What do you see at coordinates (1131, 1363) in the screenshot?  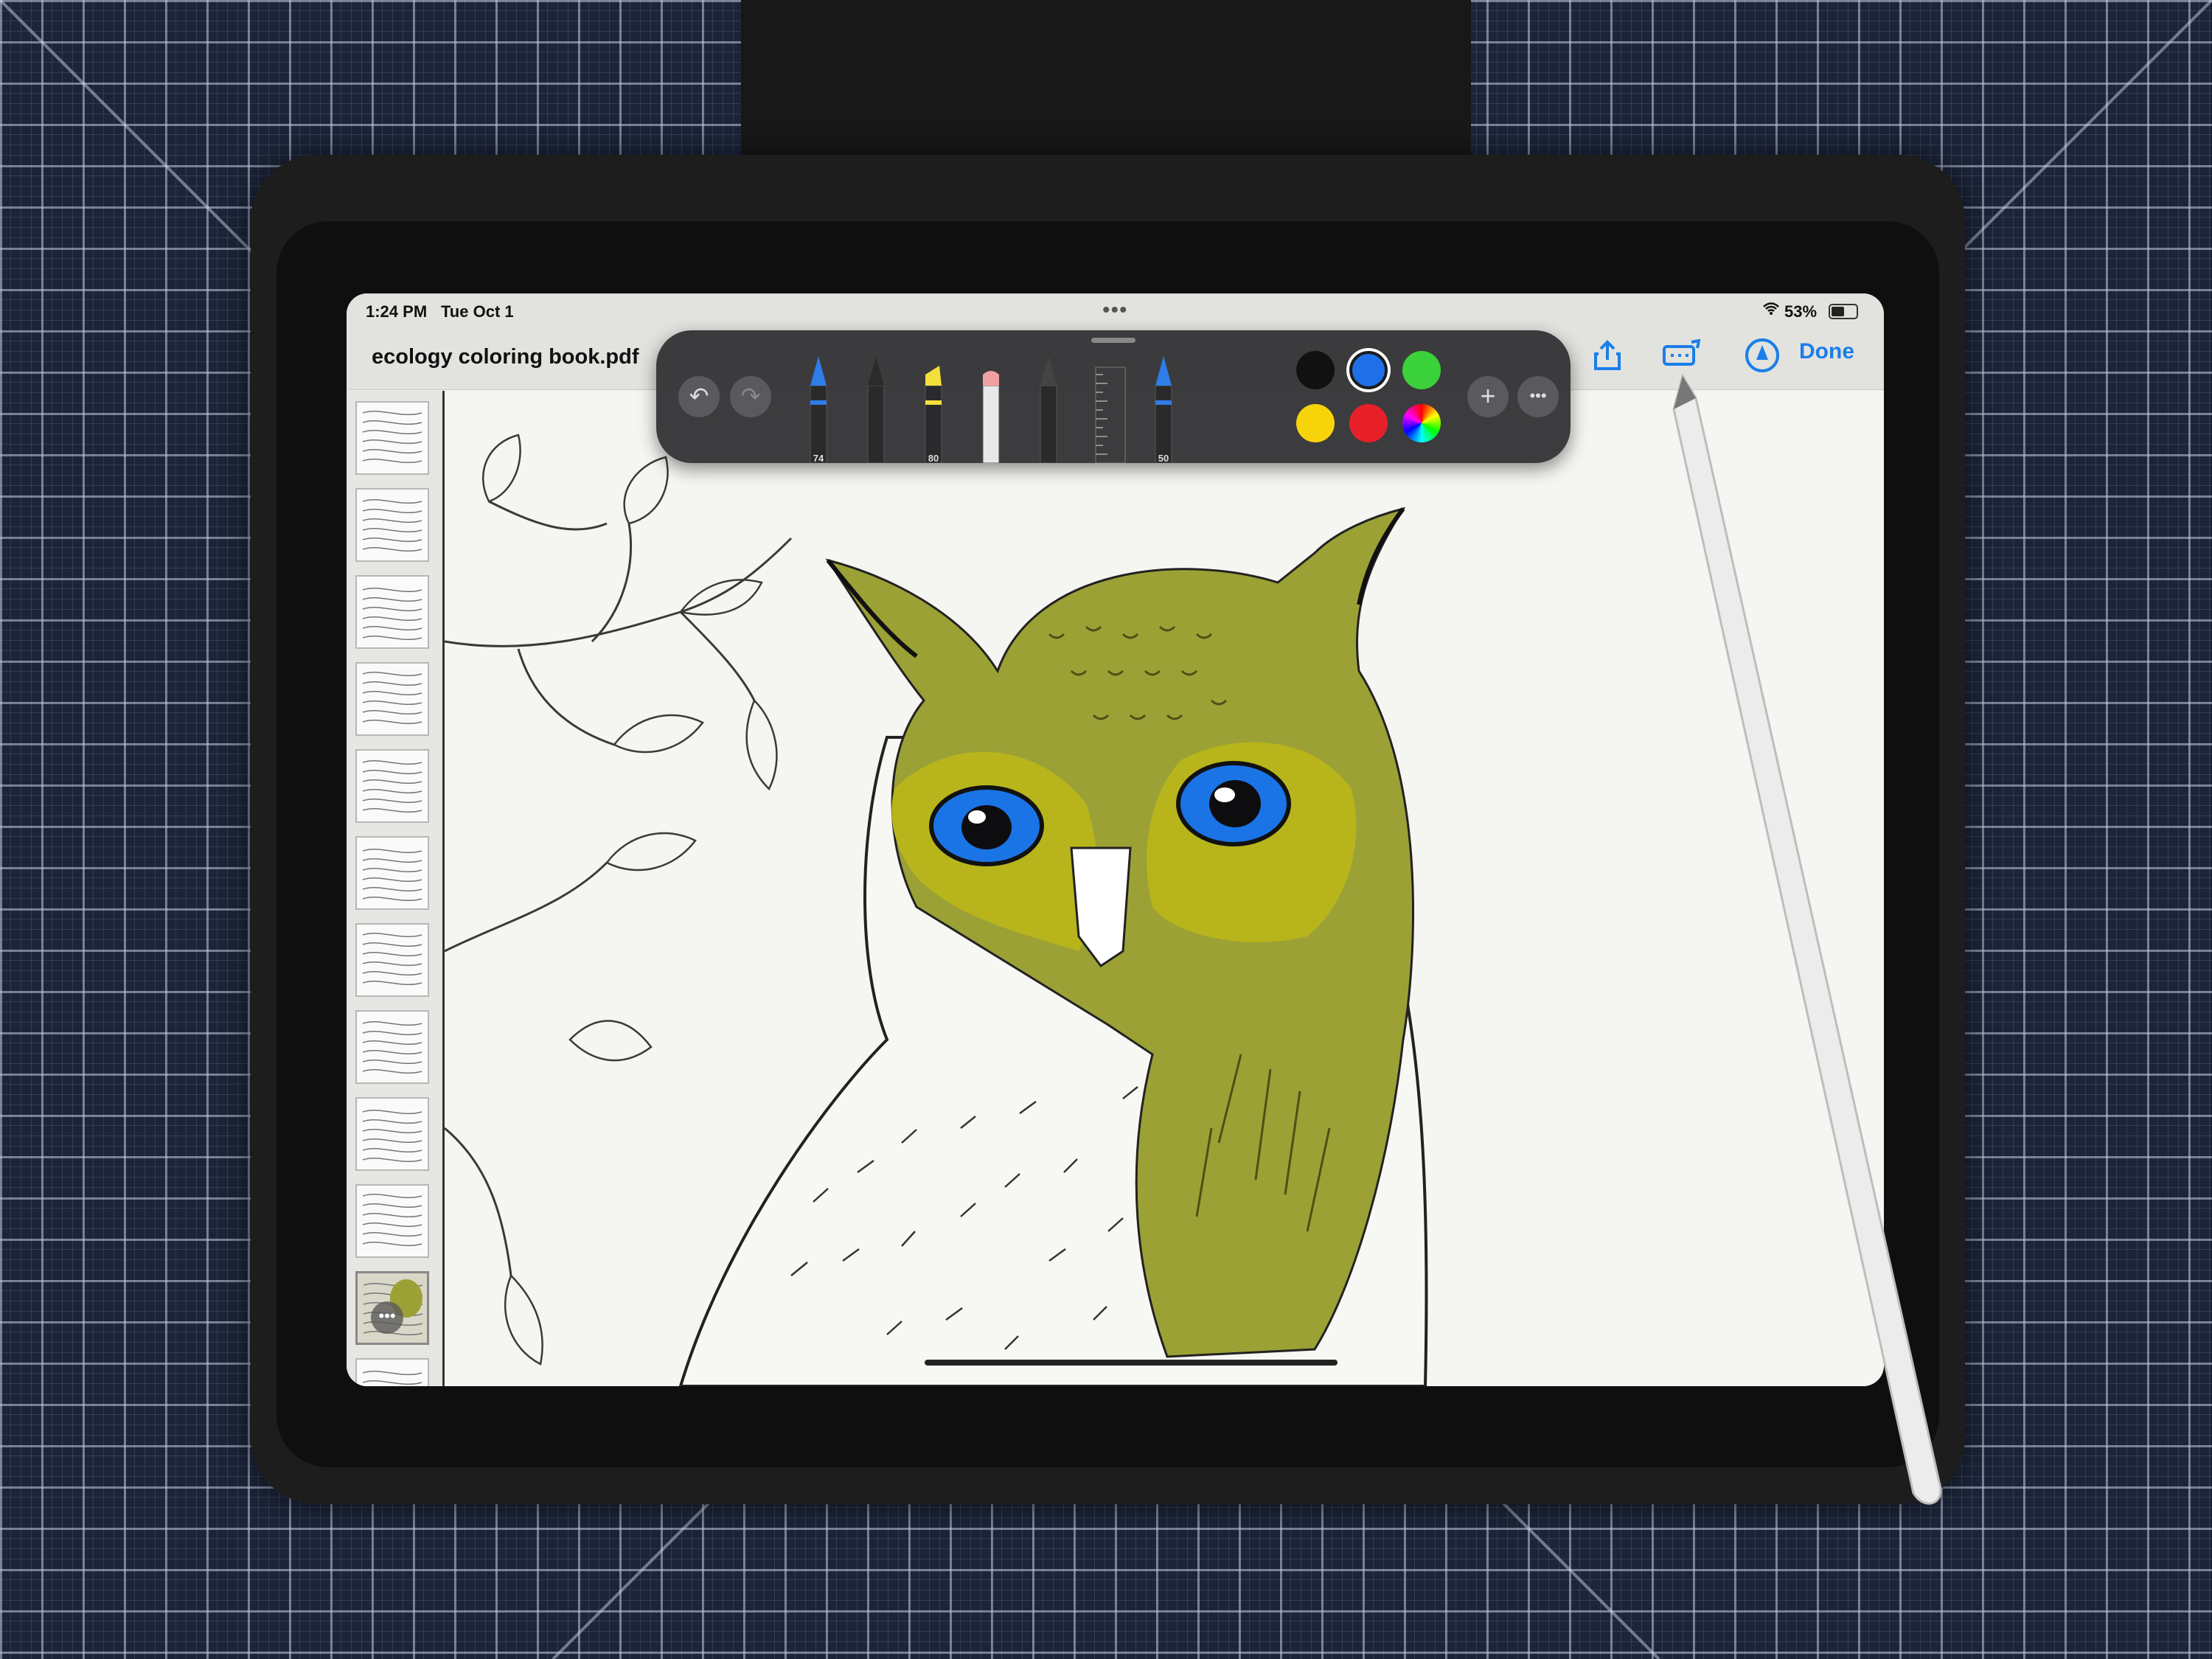 I see `home-indicator` at bounding box center [1131, 1363].